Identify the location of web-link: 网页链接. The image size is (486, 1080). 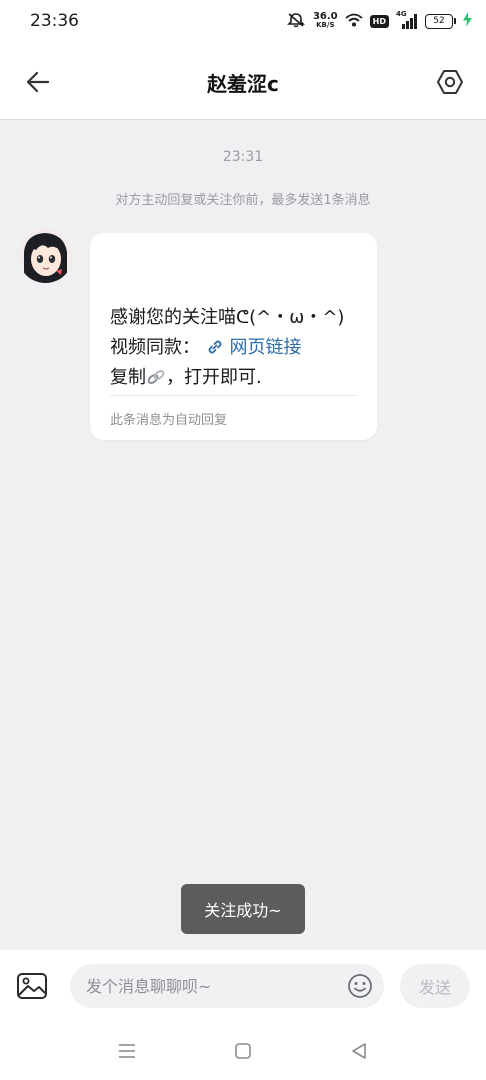
(254, 347).